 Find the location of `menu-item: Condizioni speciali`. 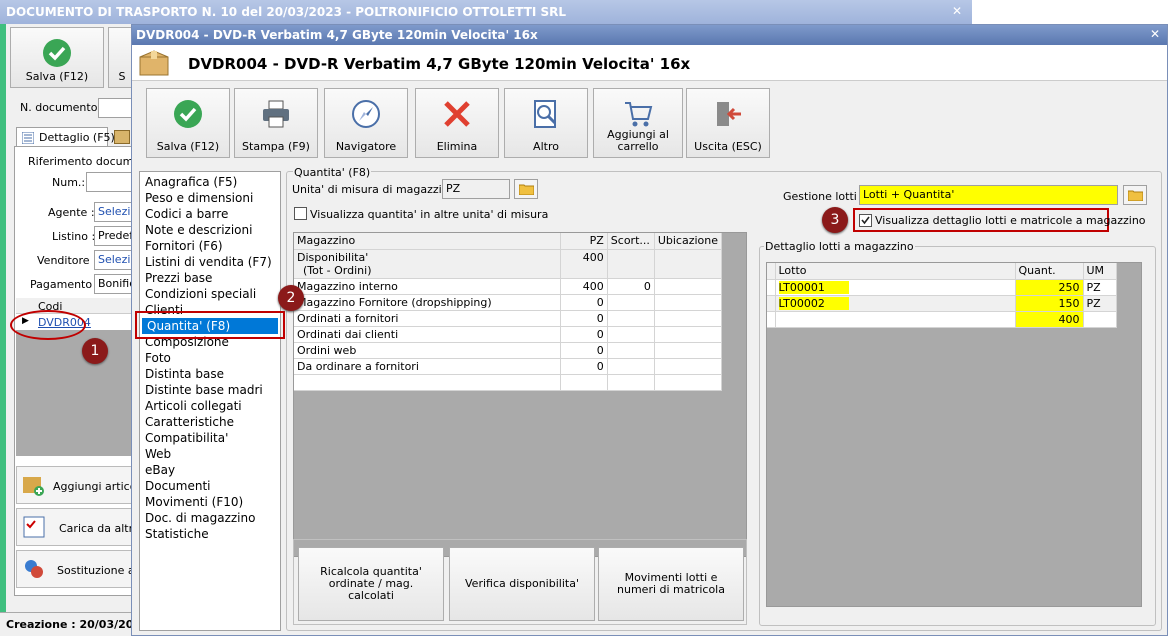

menu-item: Condizioni speciali is located at coordinates (210, 294).